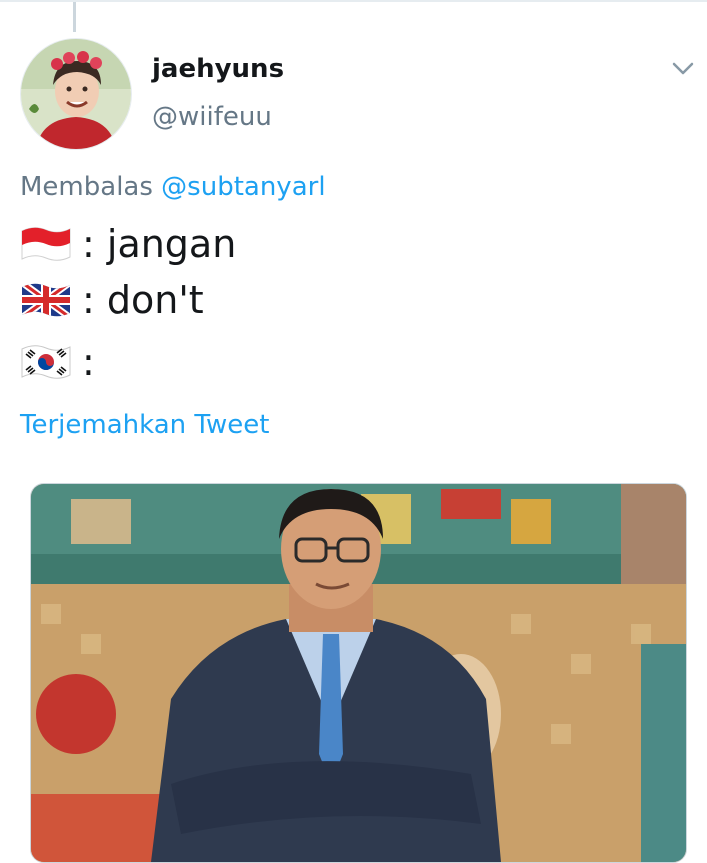 Image resolution: width=707 pixels, height=863 pixels. I want to click on tweet-line-text: :, so click(88, 362).